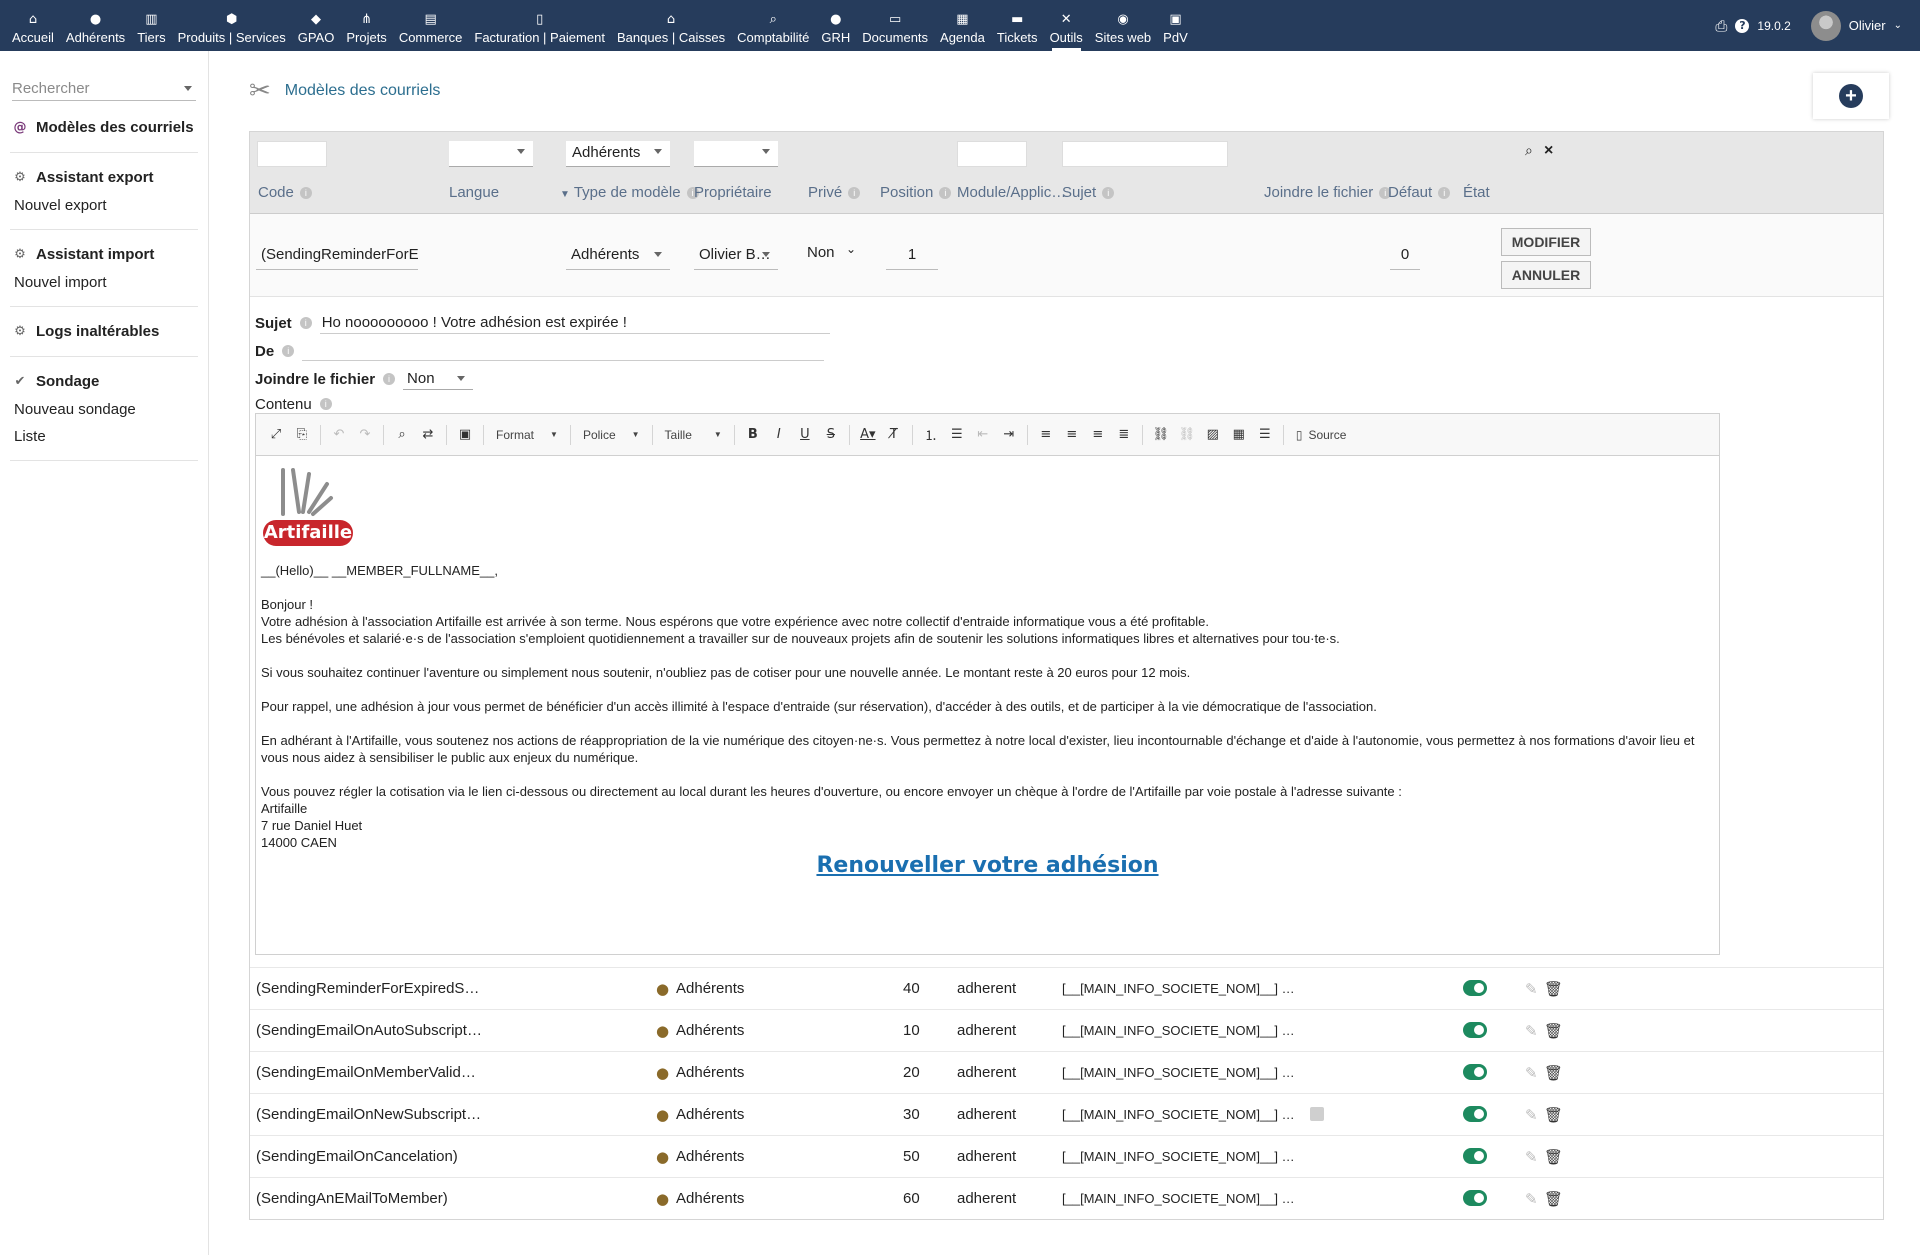  I want to click on horizontal-rule-icon: ☰, so click(1265, 435).